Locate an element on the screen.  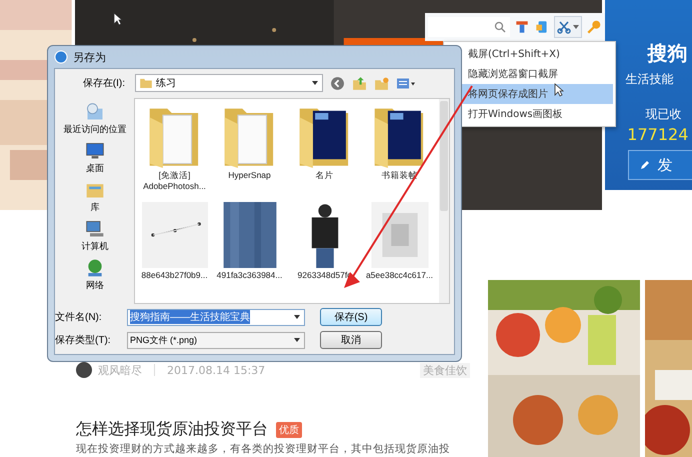
app-icon is located at coordinates (61, 57).